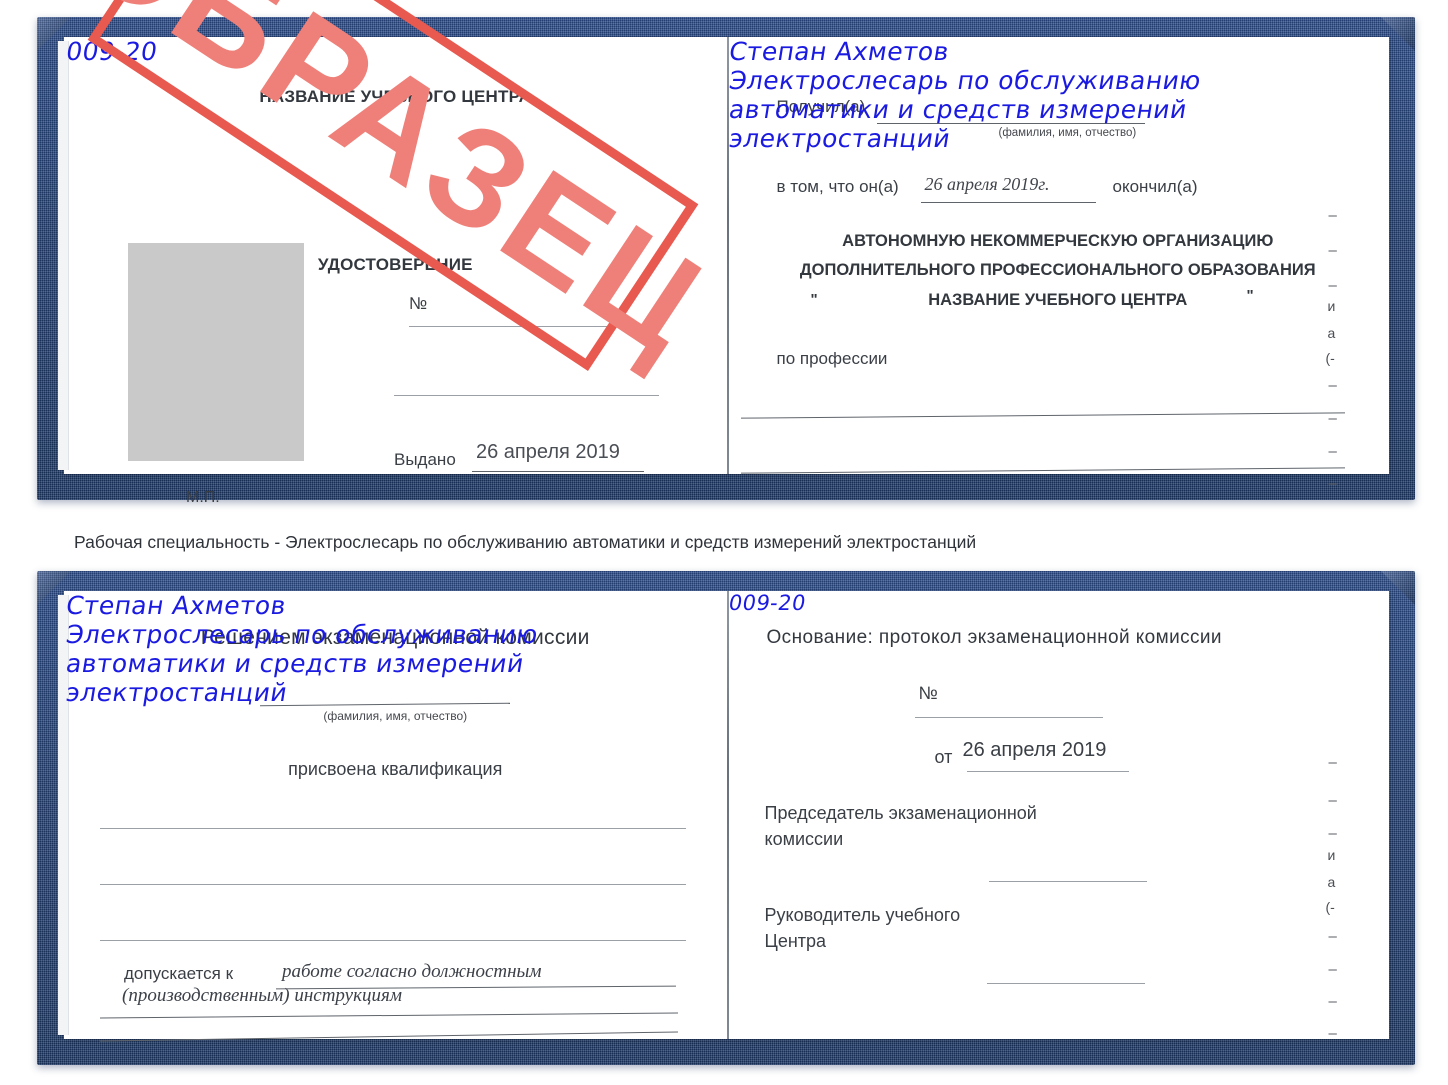 This screenshot has height=1085, width=1448. Describe the element at coordinates (1065, 984) in the screenshot. I see `head-signature-rule` at that location.